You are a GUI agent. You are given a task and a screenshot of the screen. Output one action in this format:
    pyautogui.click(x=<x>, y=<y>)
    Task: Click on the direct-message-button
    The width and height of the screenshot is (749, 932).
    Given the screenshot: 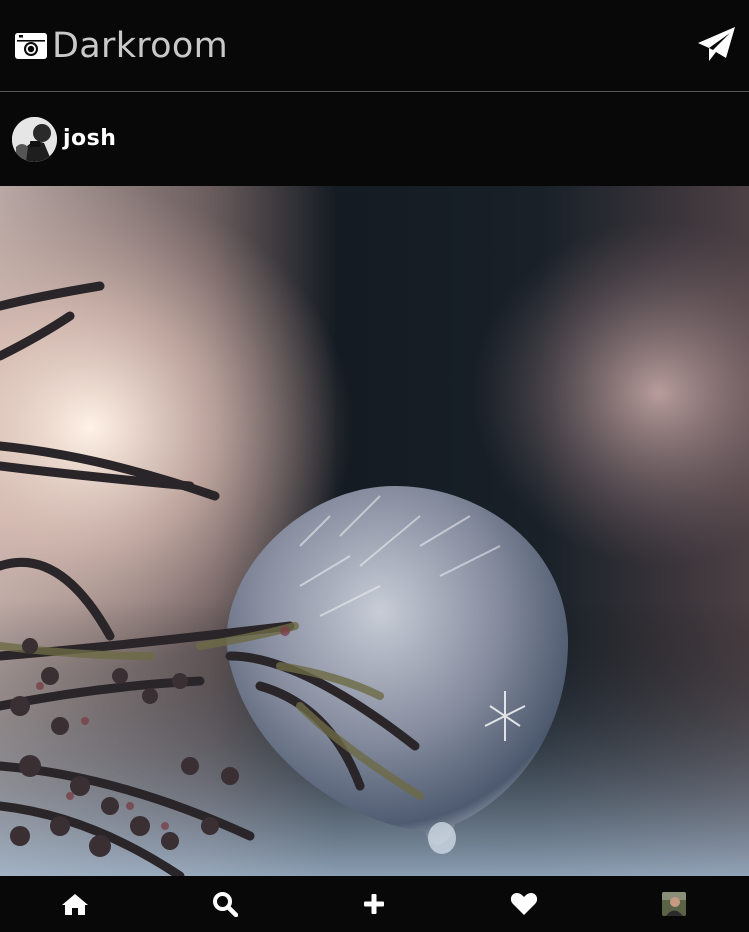 What is the action you would take?
    pyautogui.click(x=717, y=45)
    